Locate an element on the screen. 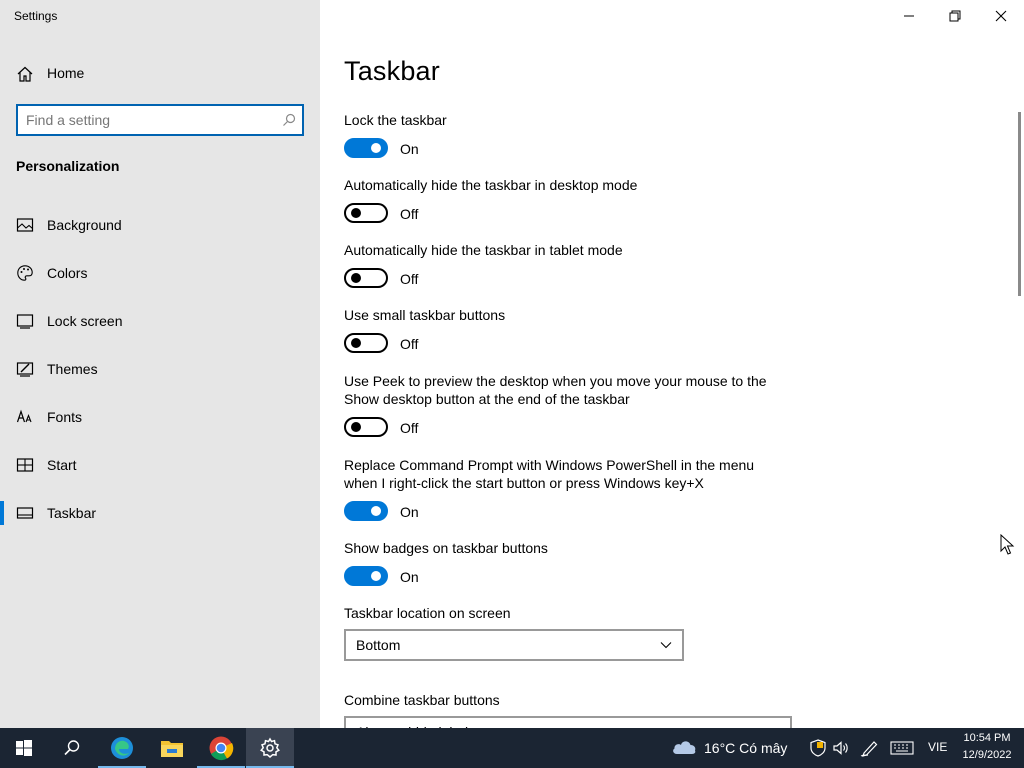  edge-icon is located at coordinates (122, 748).